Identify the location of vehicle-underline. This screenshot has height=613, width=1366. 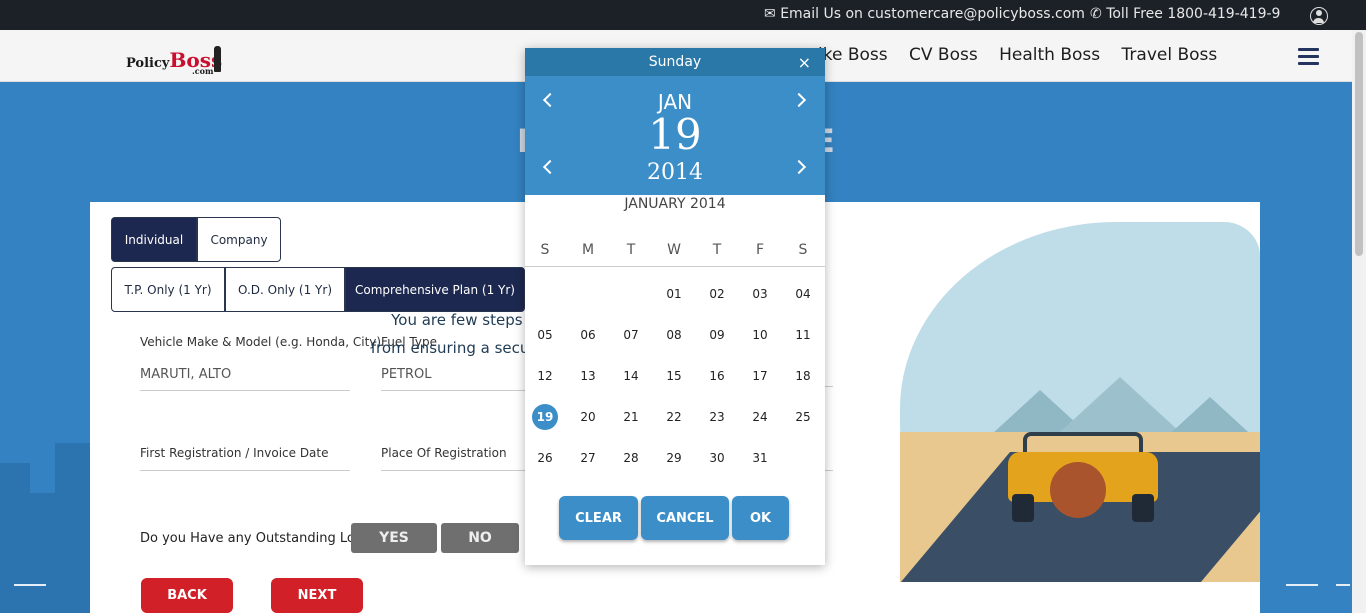
(245, 390).